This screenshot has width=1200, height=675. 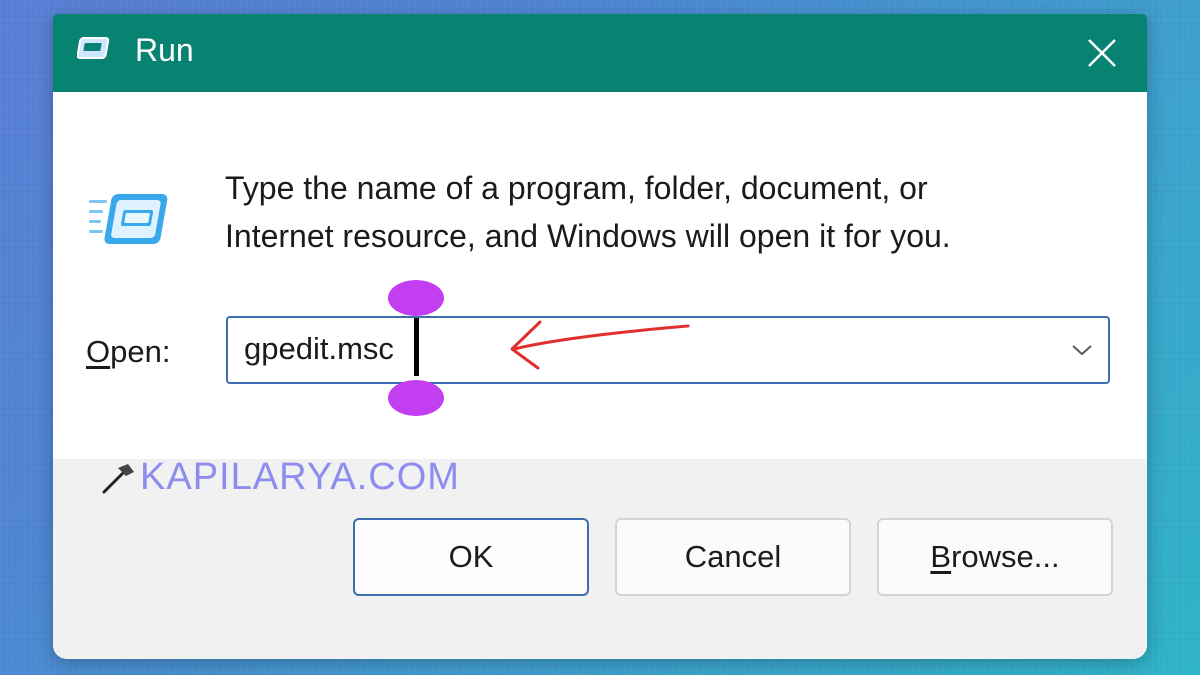 What do you see at coordinates (93, 48) in the screenshot?
I see `run-window-icon` at bounding box center [93, 48].